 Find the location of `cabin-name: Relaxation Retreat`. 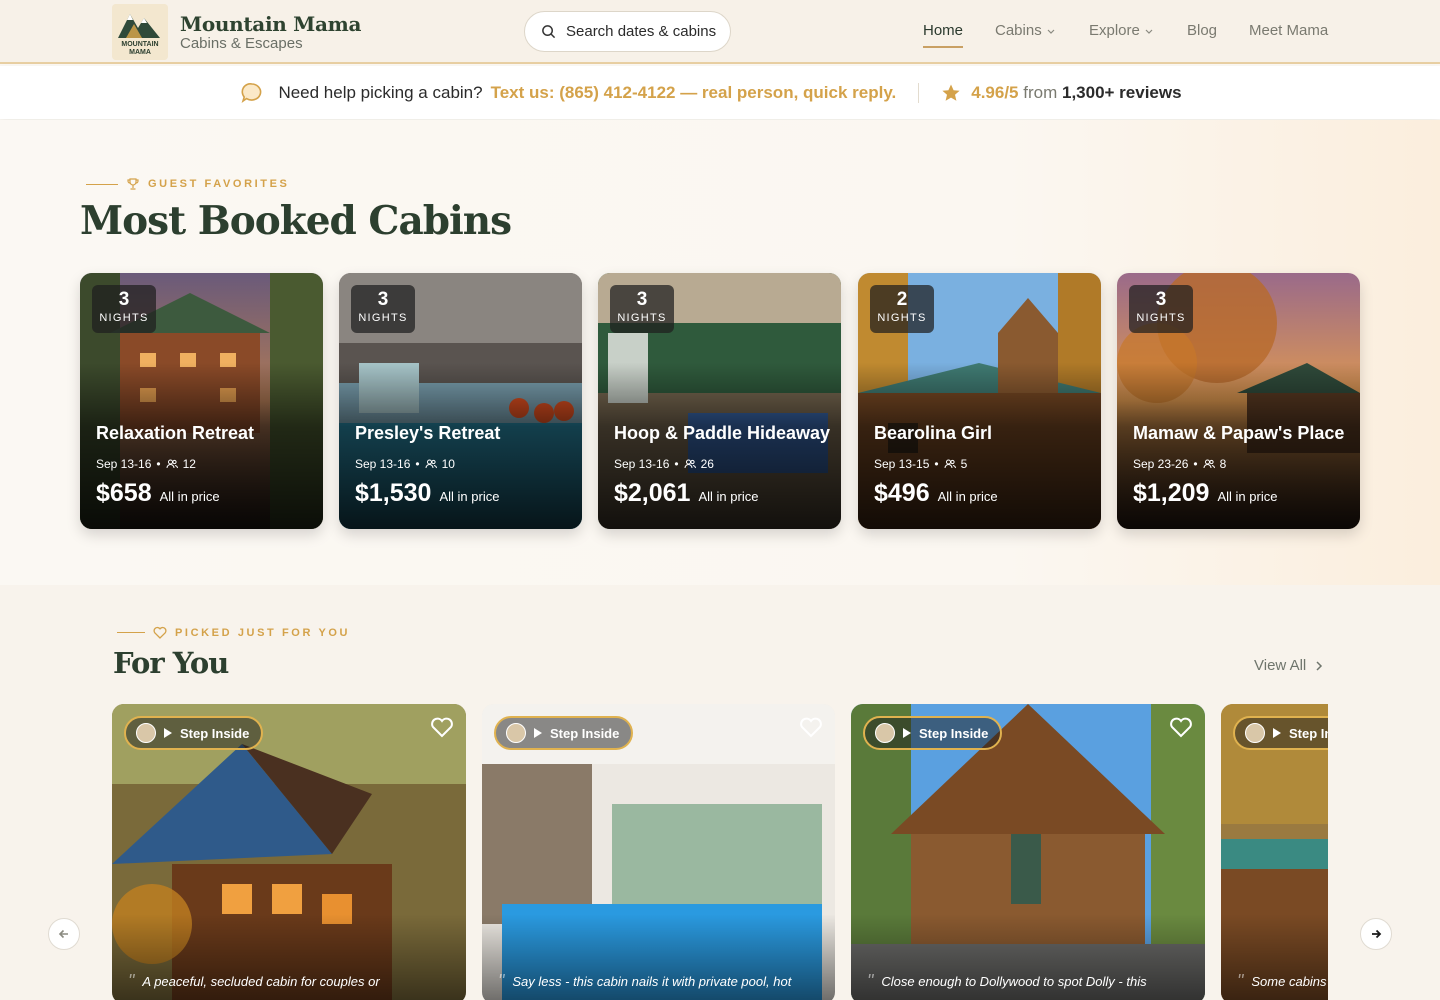

cabin-name: Relaxation Retreat is located at coordinates (175, 433).